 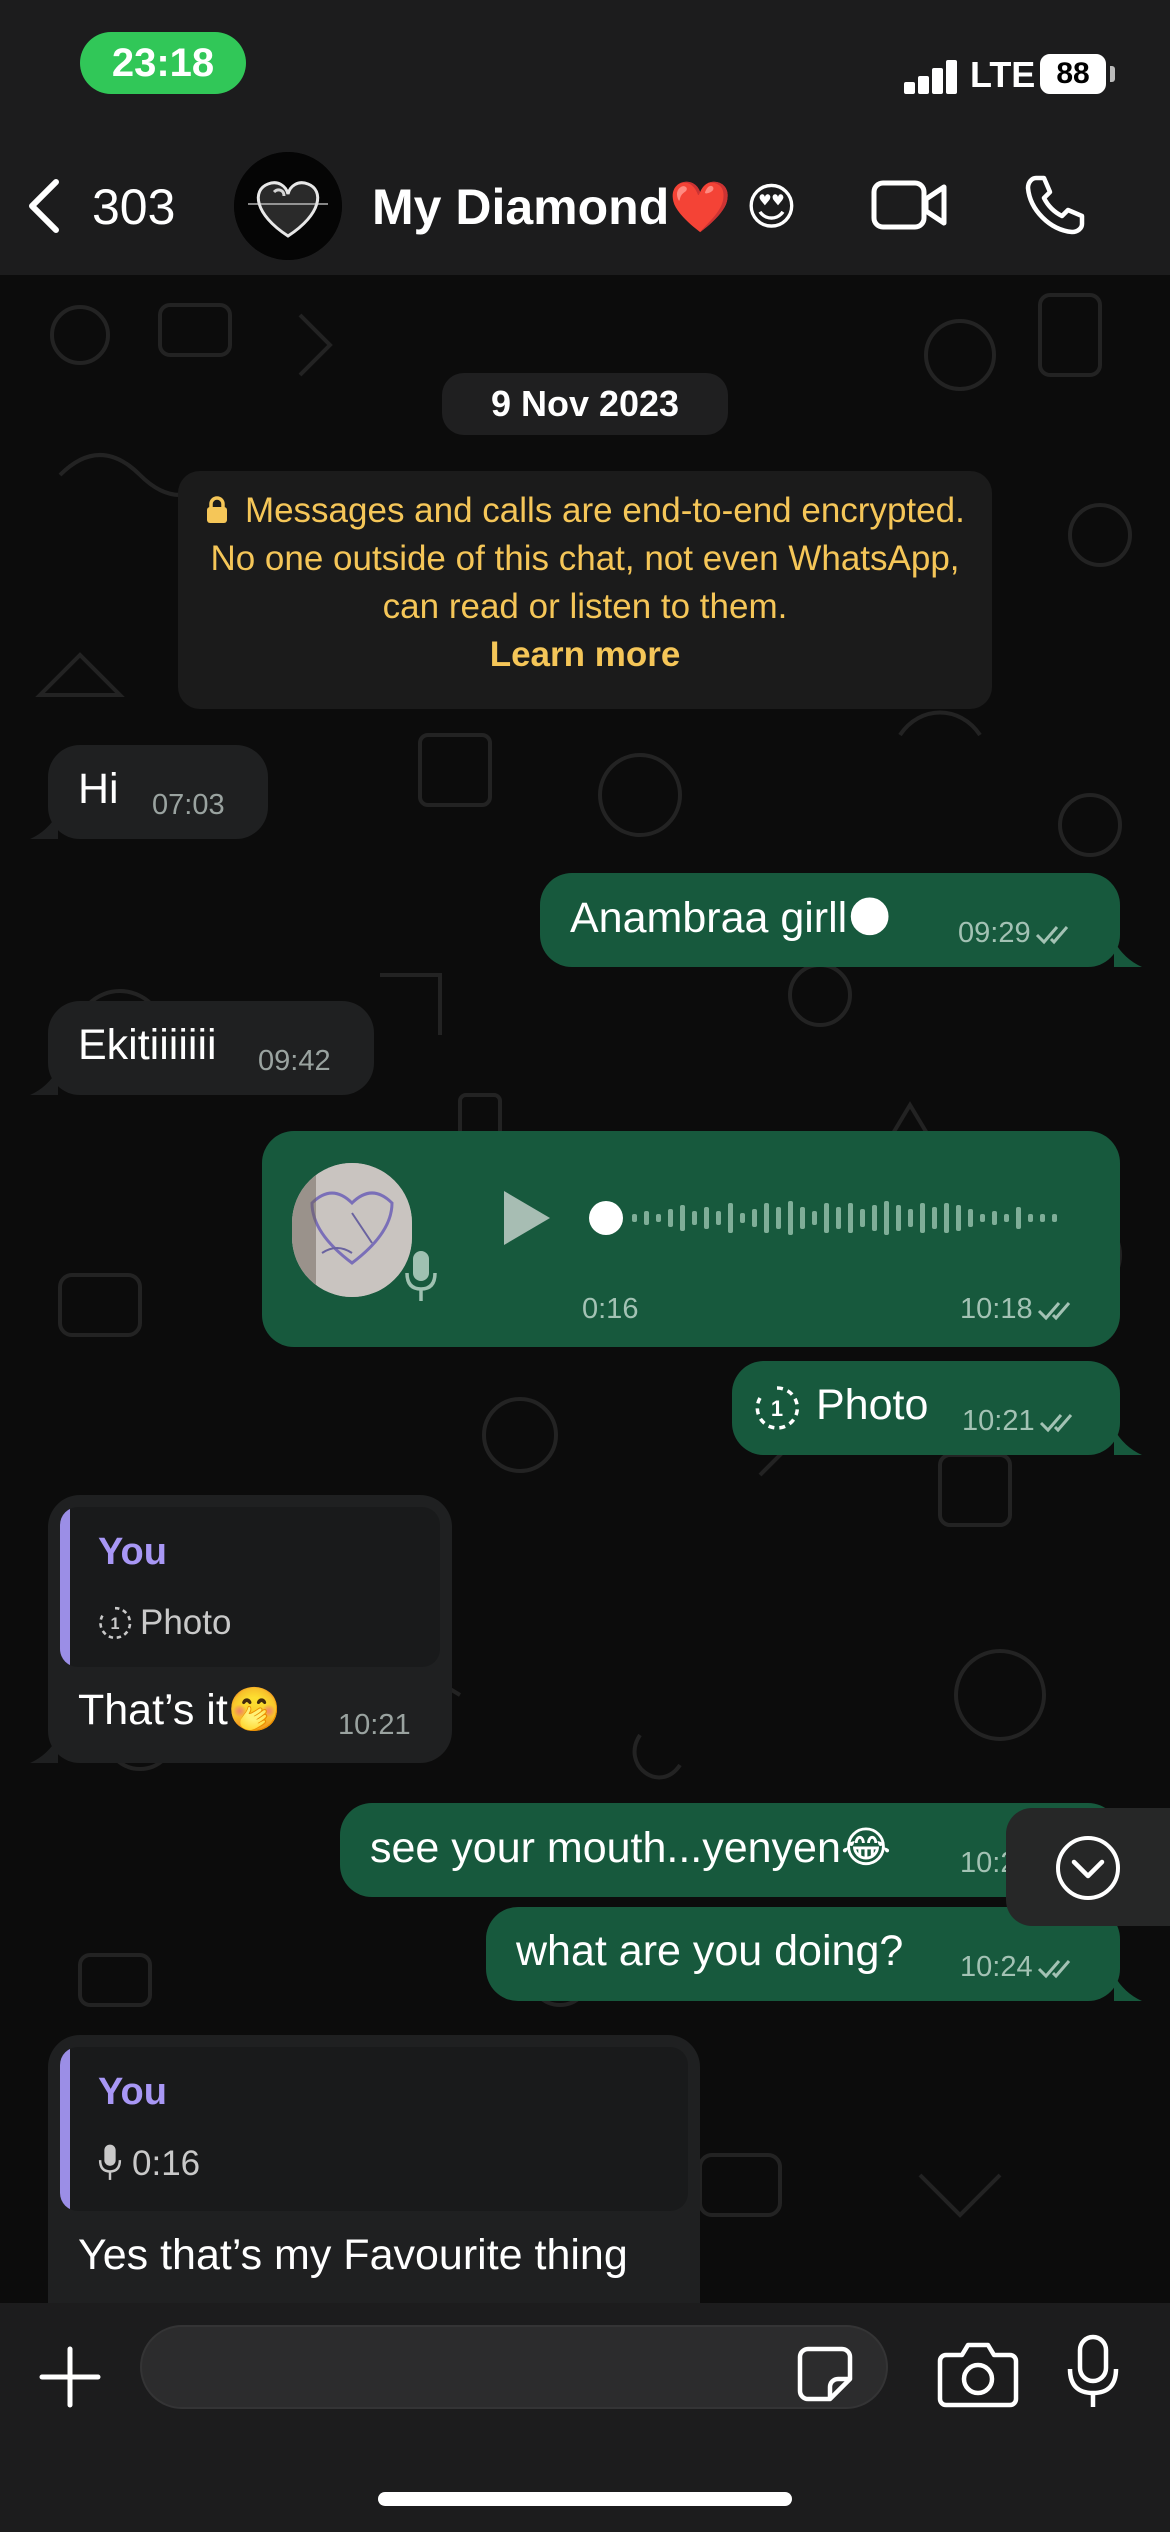 What do you see at coordinates (374, 2129) in the screenshot?
I see `quoted-message: You 0:16` at bounding box center [374, 2129].